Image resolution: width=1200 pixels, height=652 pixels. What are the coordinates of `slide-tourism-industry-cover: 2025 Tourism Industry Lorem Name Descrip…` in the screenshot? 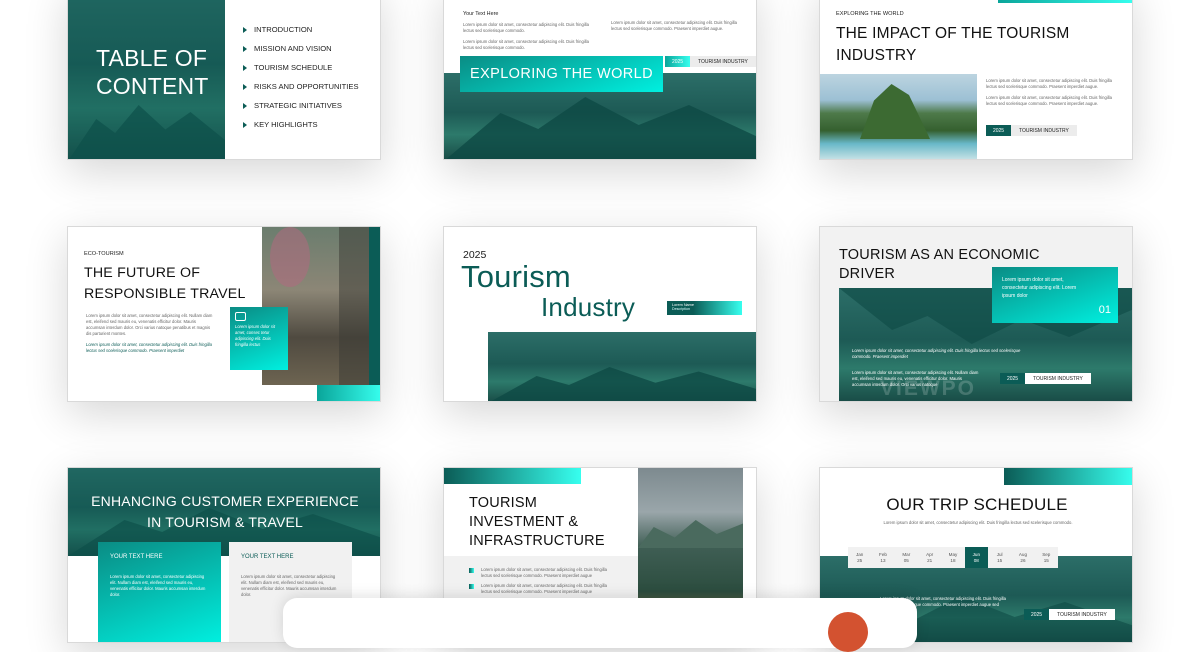 It's located at (600, 314).